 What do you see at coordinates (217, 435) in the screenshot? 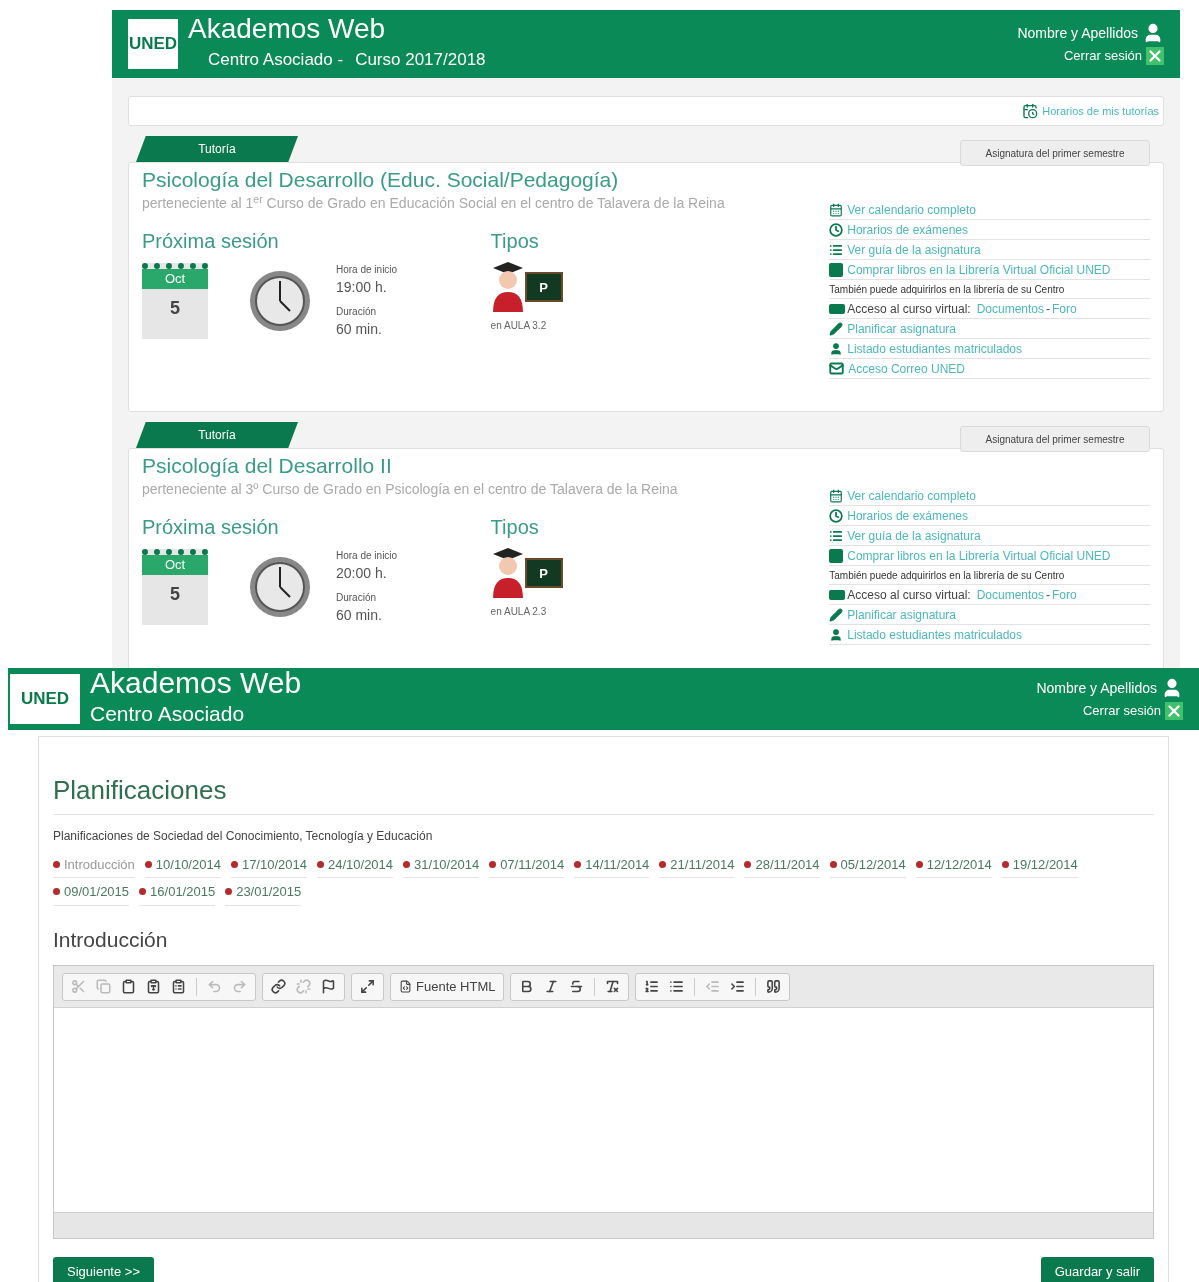
I see `tutorial-tag: Tutoría` at bounding box center [217, 435].